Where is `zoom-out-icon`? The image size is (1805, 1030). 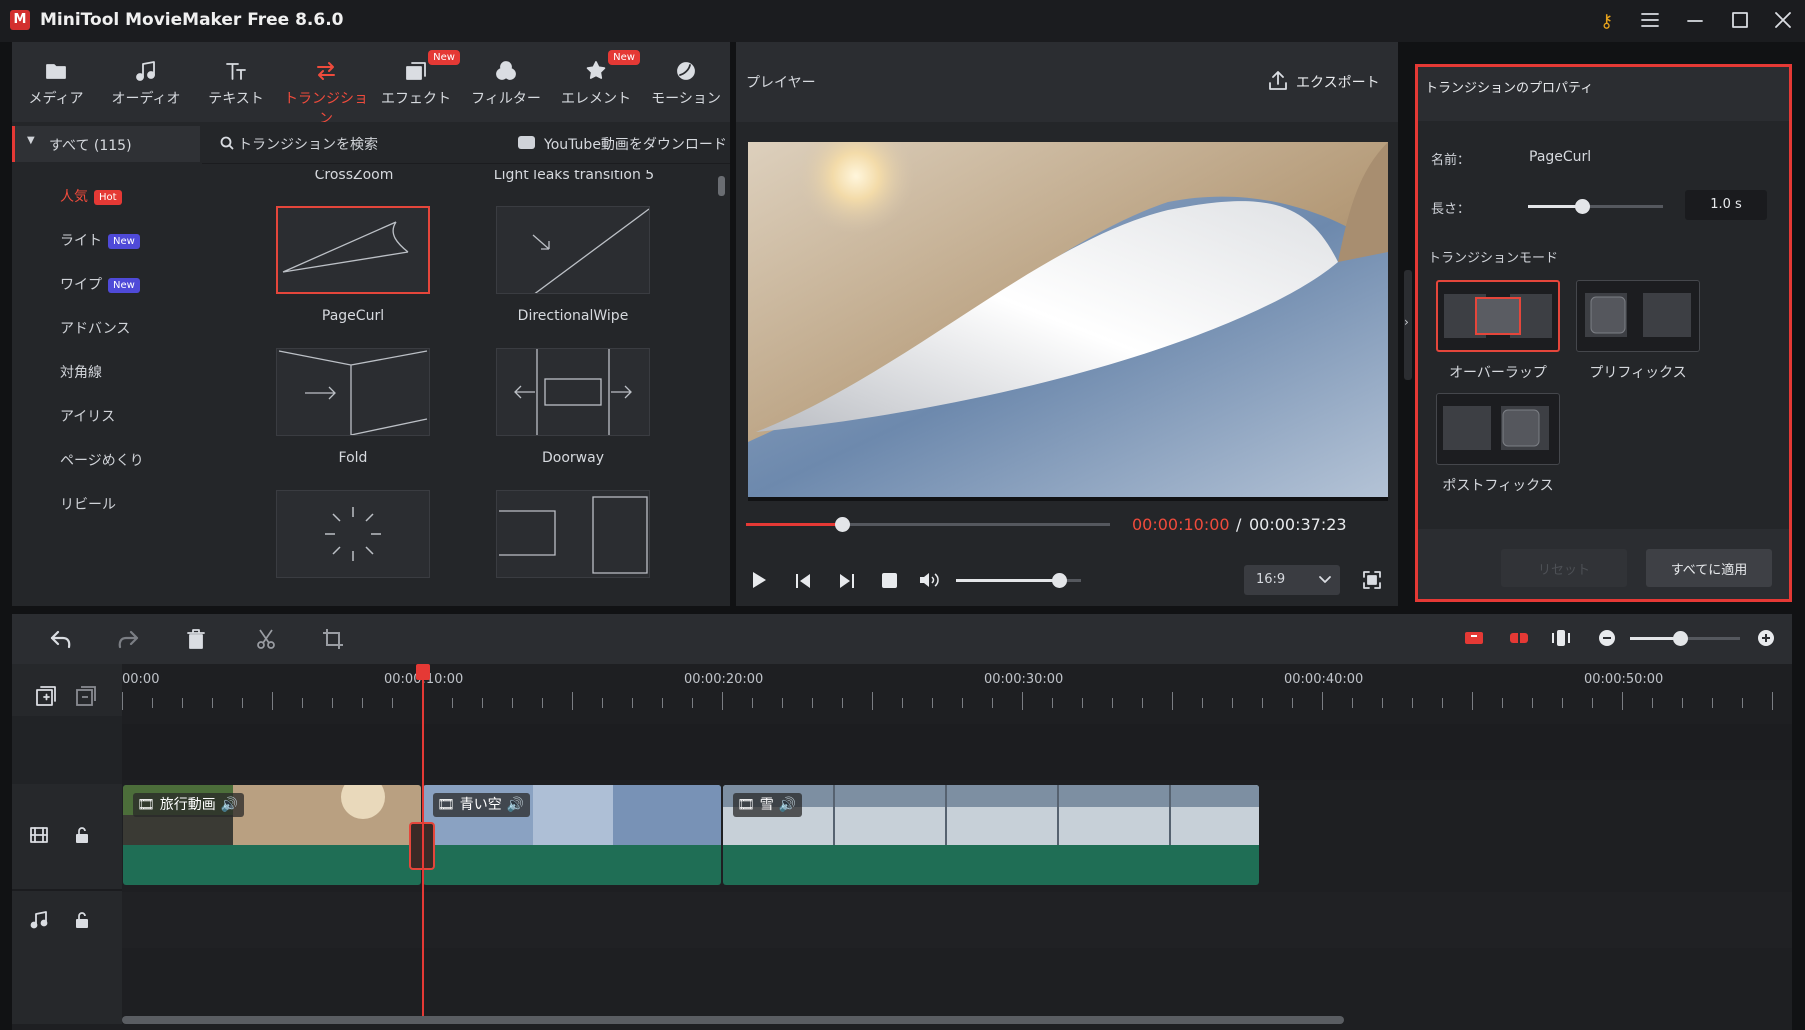
zoom-out-icon is located at coordinates (1607, 638).